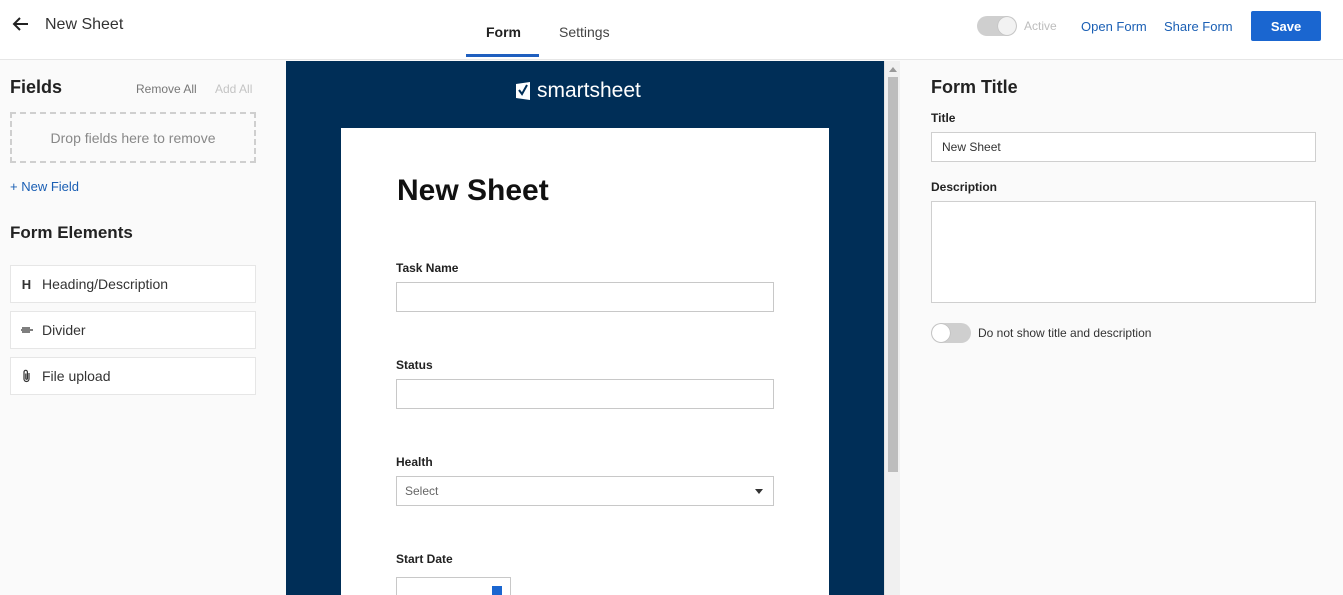 The image size is (1343, 595). I want to click on chevron-down-icon, so click(759, 491).